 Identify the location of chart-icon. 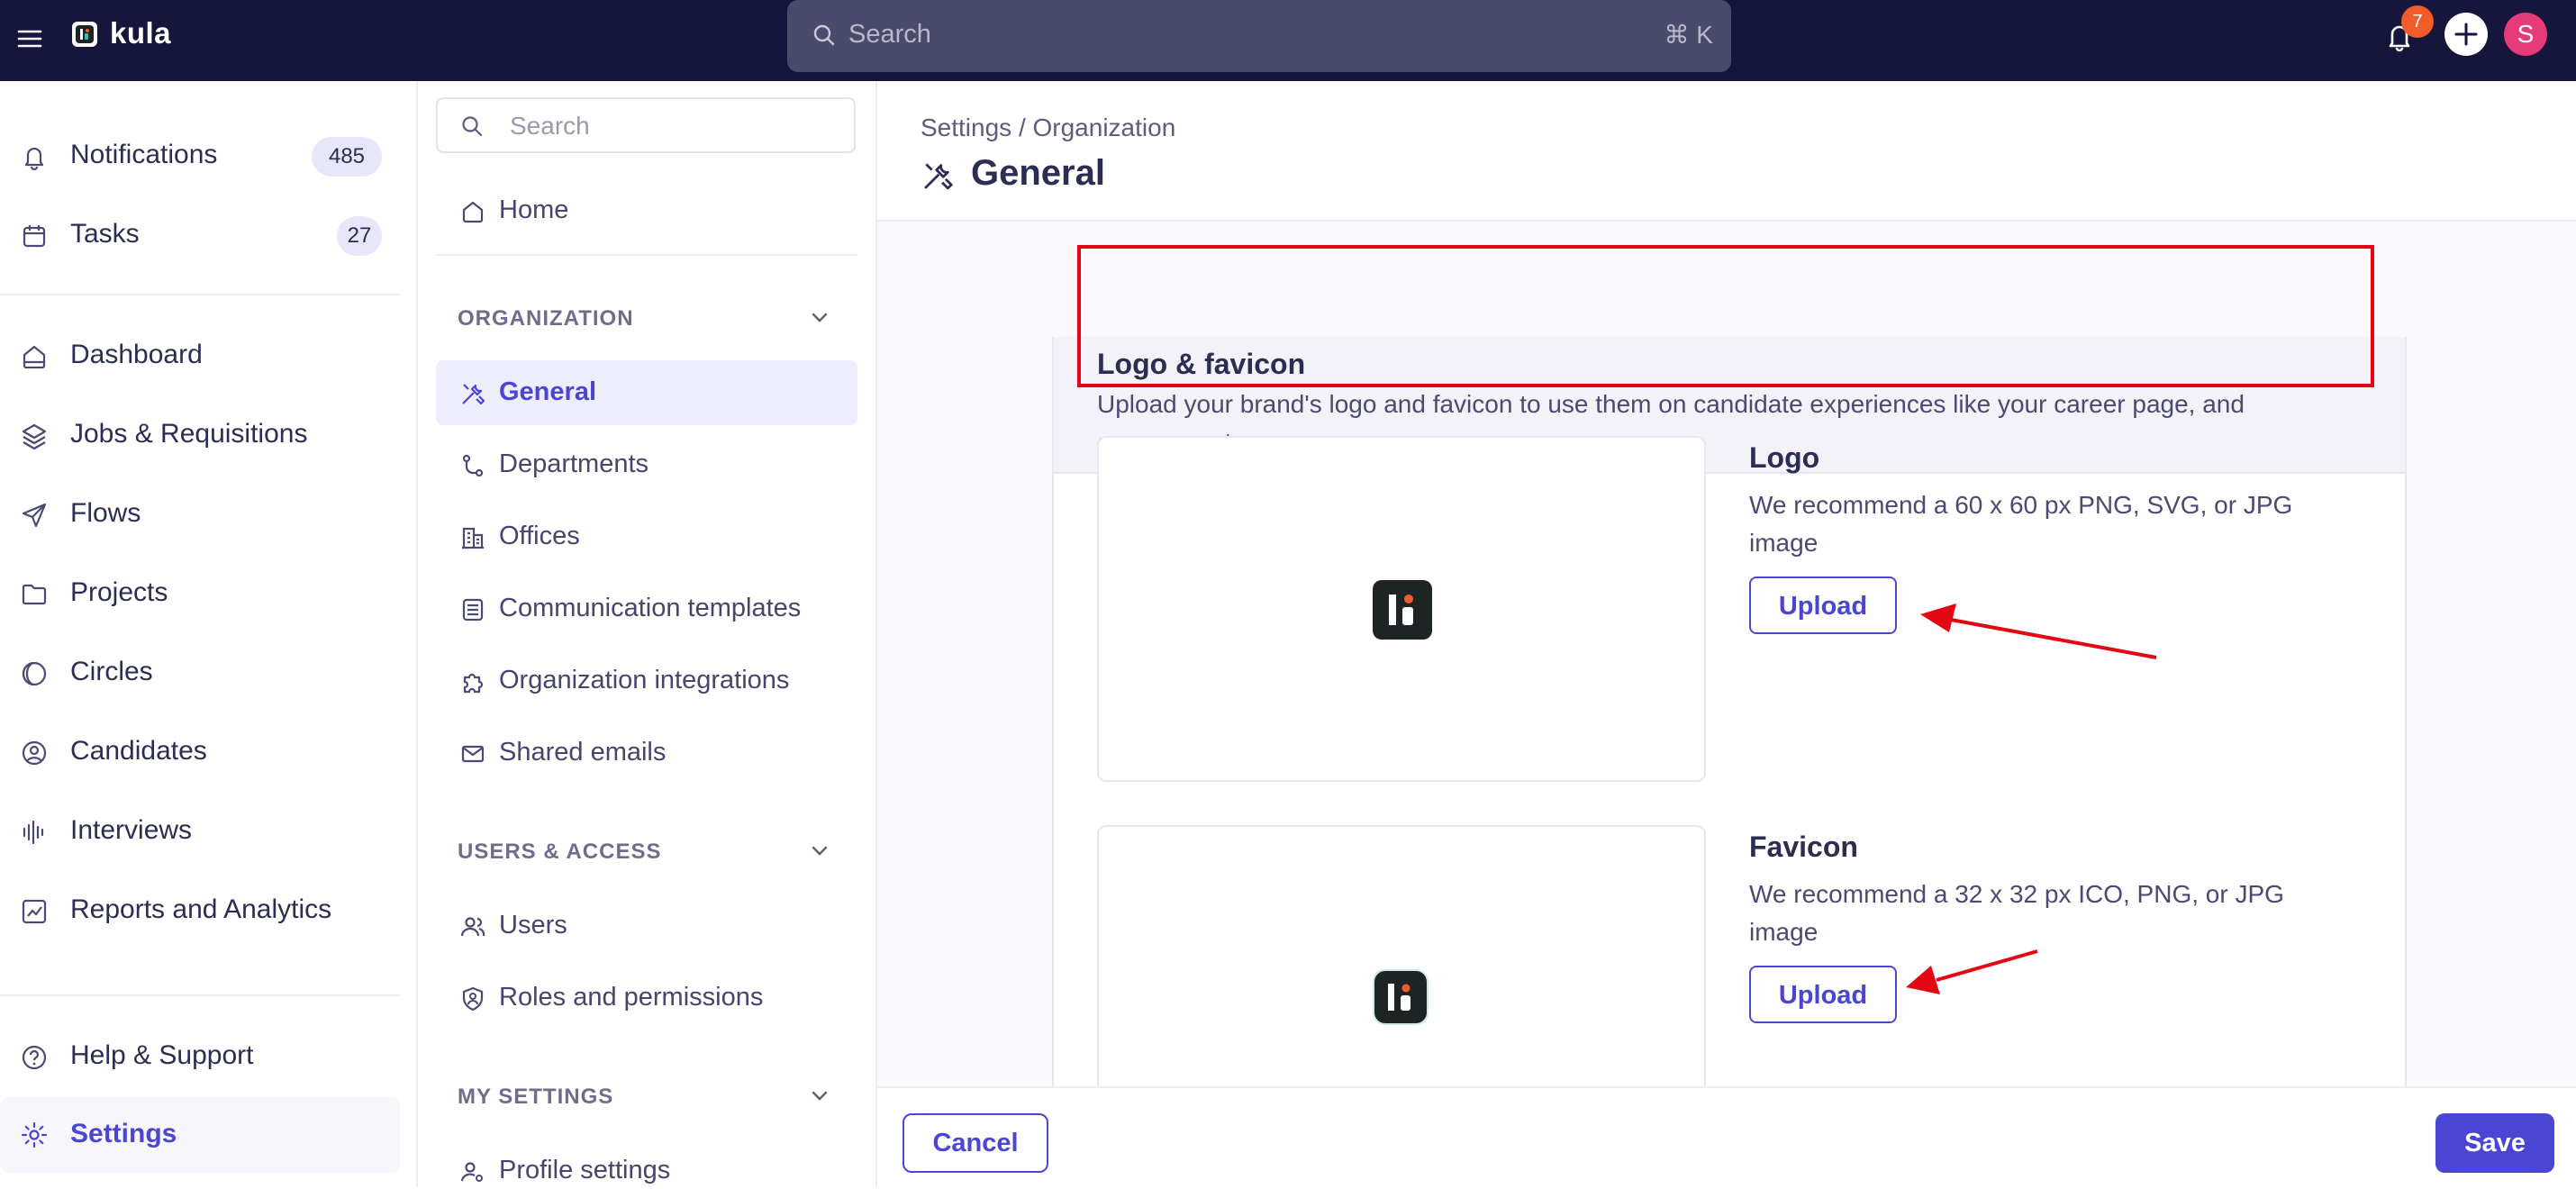
(34, 912).